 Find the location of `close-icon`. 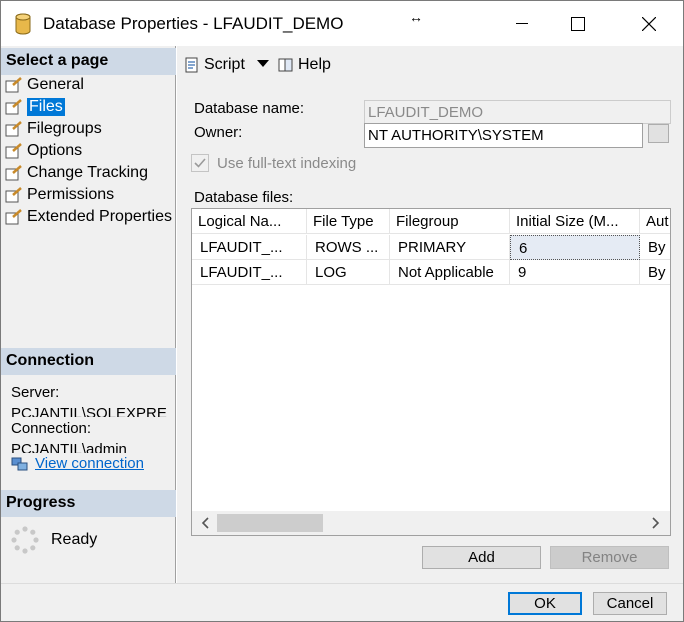

close-icon is located at coordinates (649, 23).